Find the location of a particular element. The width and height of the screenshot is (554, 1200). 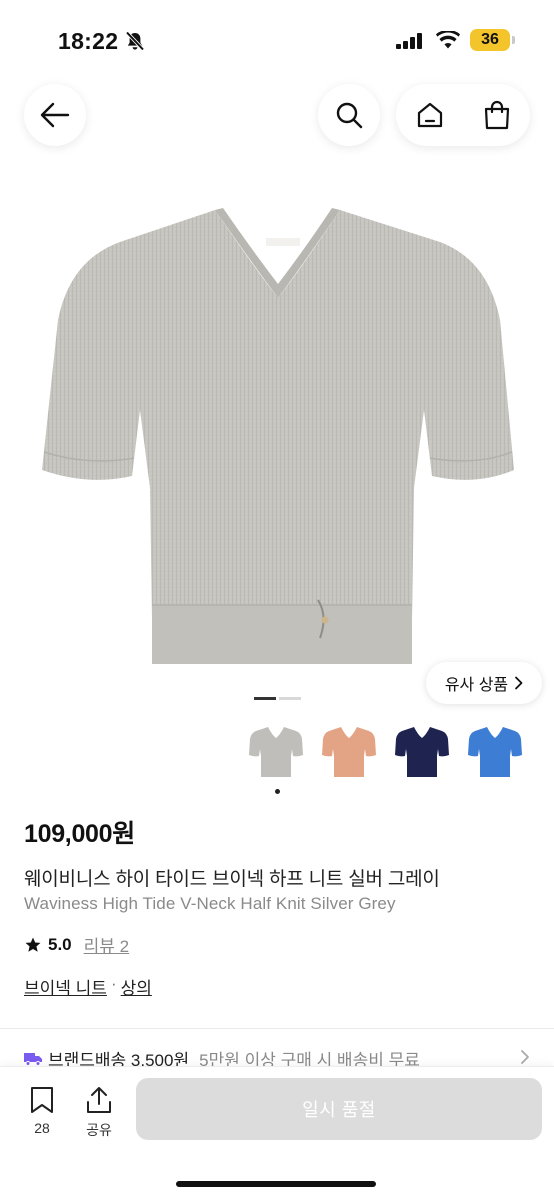

swatch-navy is located at coordinates (422, 751).